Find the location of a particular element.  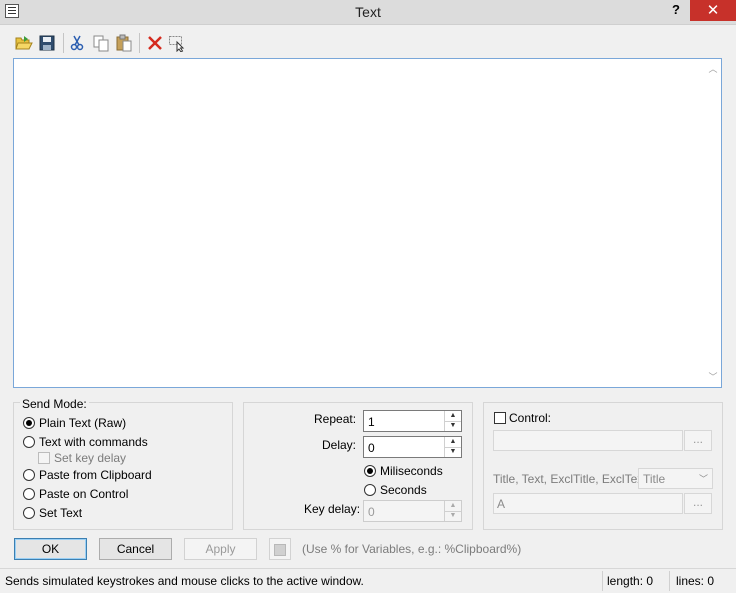

set-key-delay-checkbox is located at coordinates (44, 458).